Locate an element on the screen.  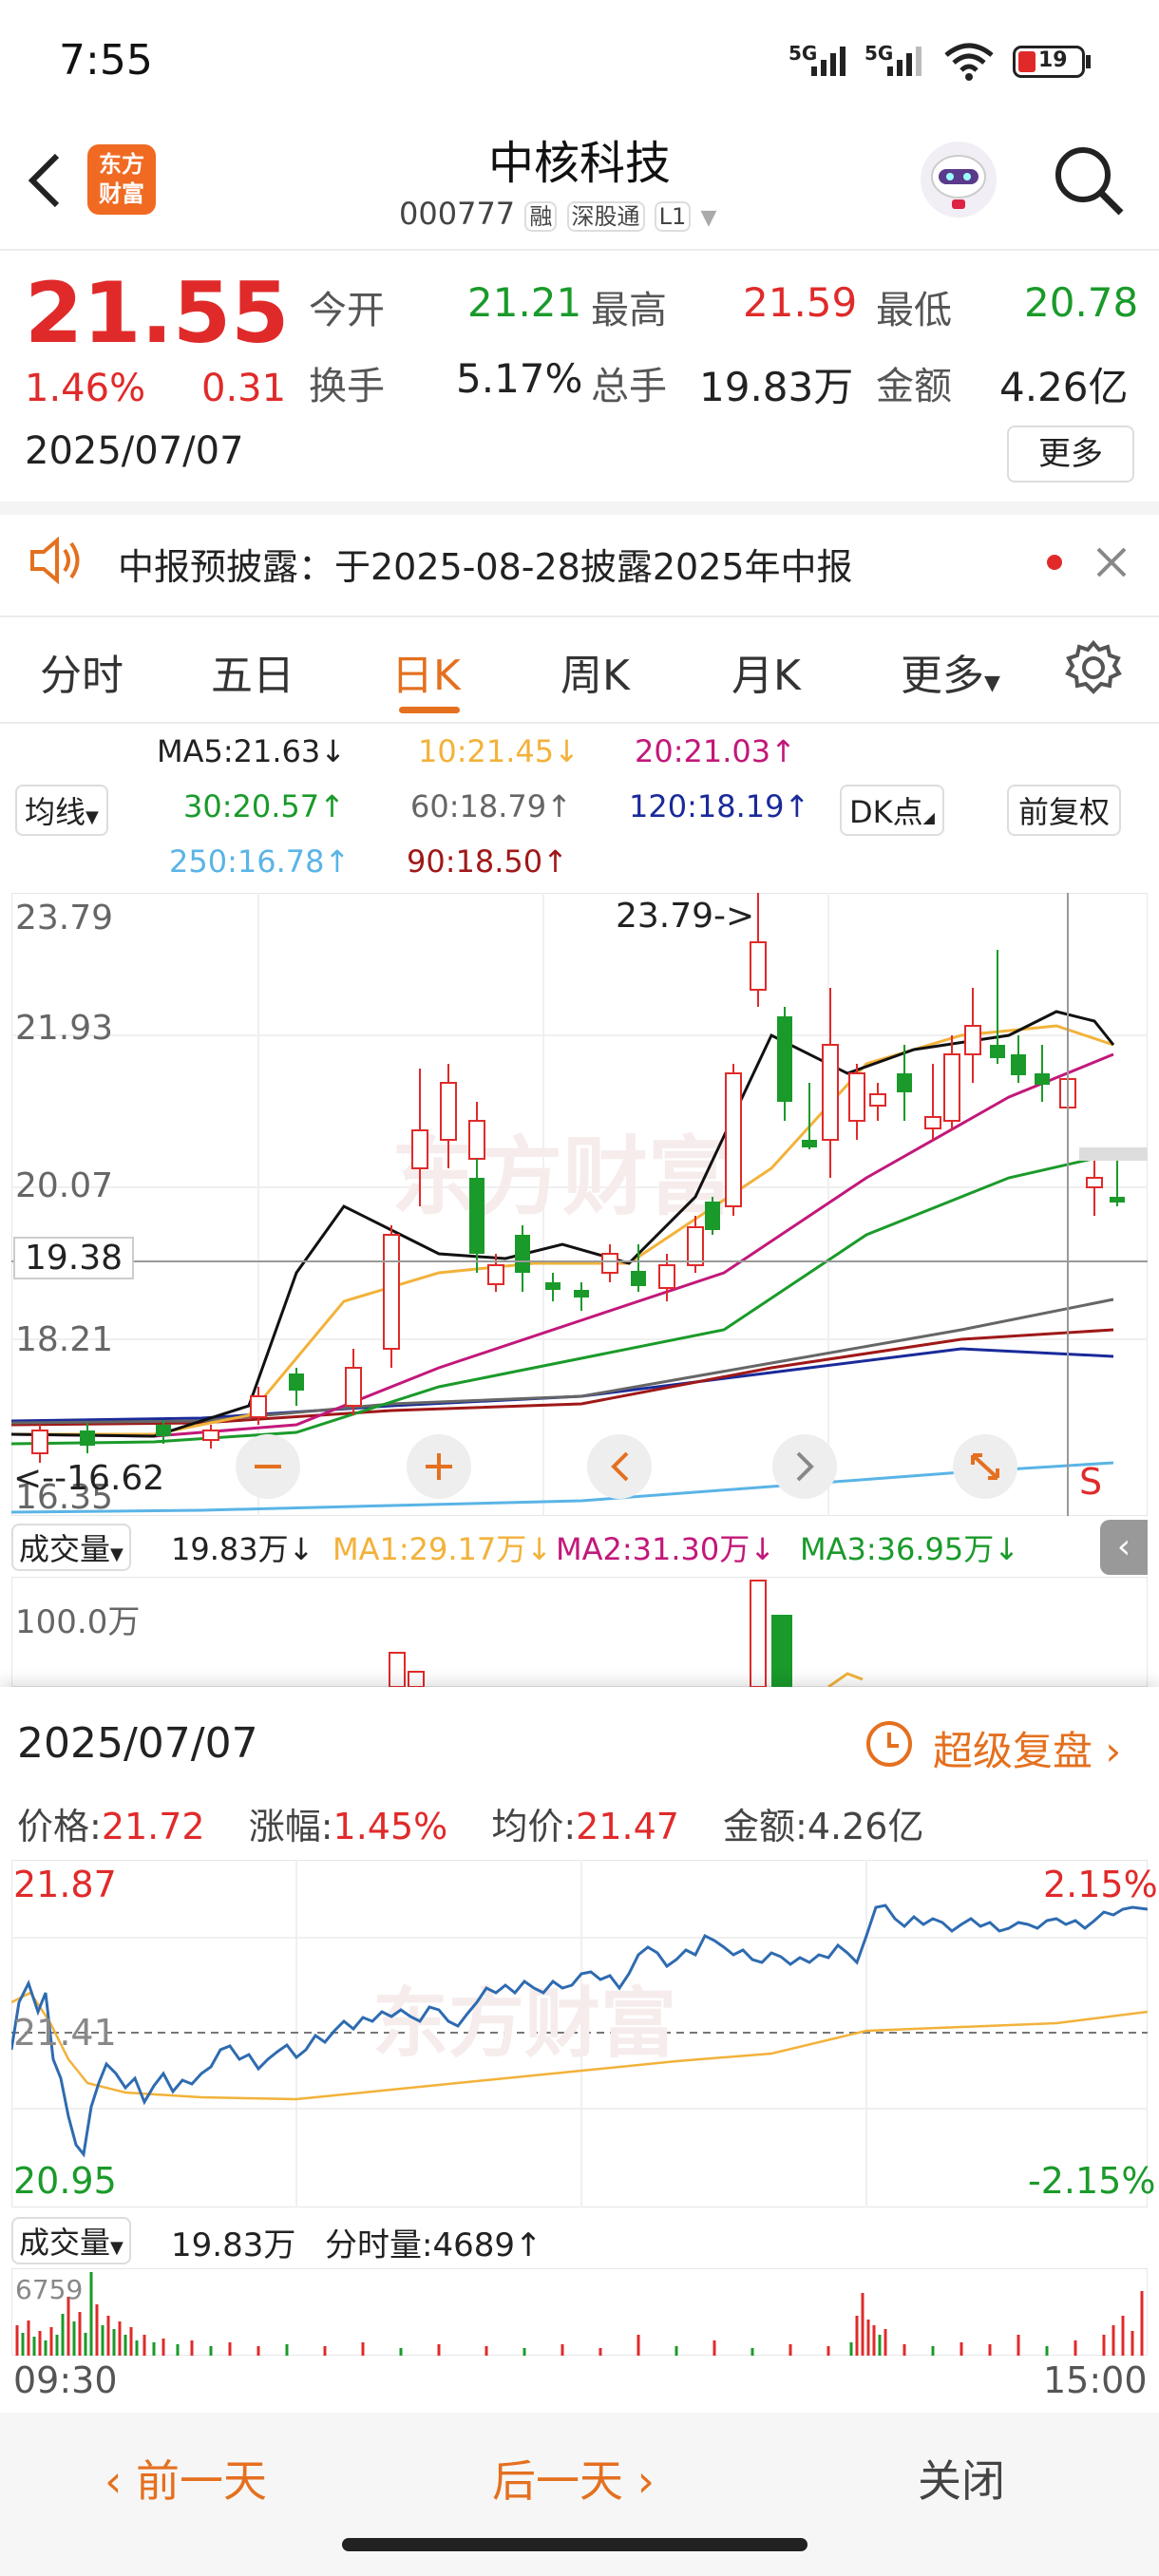
wifi-icon is located at coordinates (969, 62).